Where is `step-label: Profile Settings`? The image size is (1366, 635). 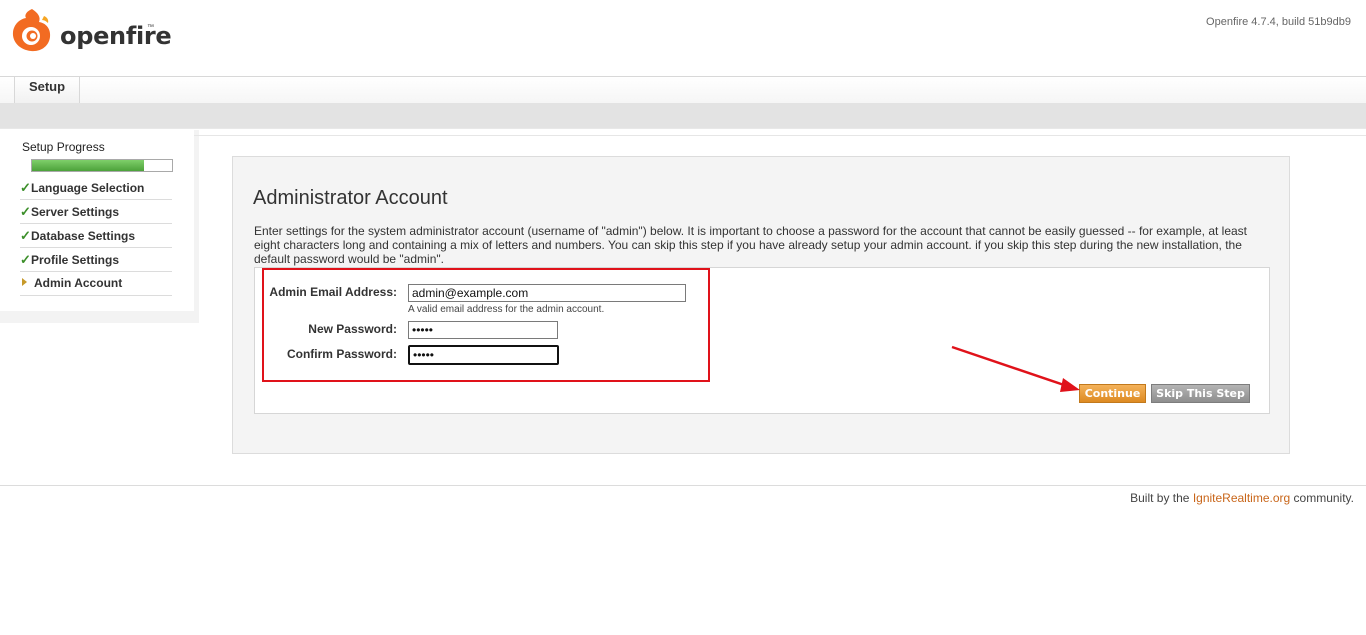 step-label: Profile Settings is located at coordinates (75, 260).